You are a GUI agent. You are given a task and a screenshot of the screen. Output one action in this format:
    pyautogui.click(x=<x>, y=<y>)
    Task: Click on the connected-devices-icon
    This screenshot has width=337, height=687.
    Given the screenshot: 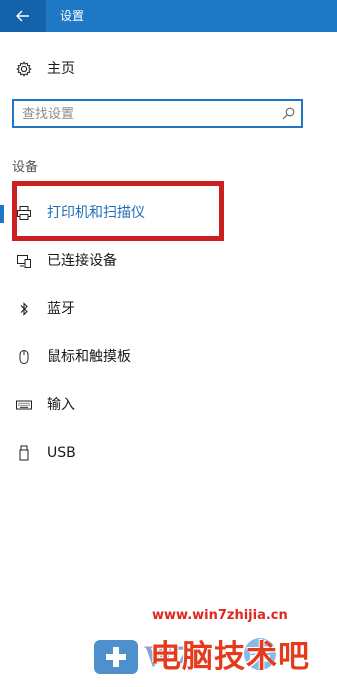 What is the action you would take?
    pyautogui.click(x=24, y=261)
    